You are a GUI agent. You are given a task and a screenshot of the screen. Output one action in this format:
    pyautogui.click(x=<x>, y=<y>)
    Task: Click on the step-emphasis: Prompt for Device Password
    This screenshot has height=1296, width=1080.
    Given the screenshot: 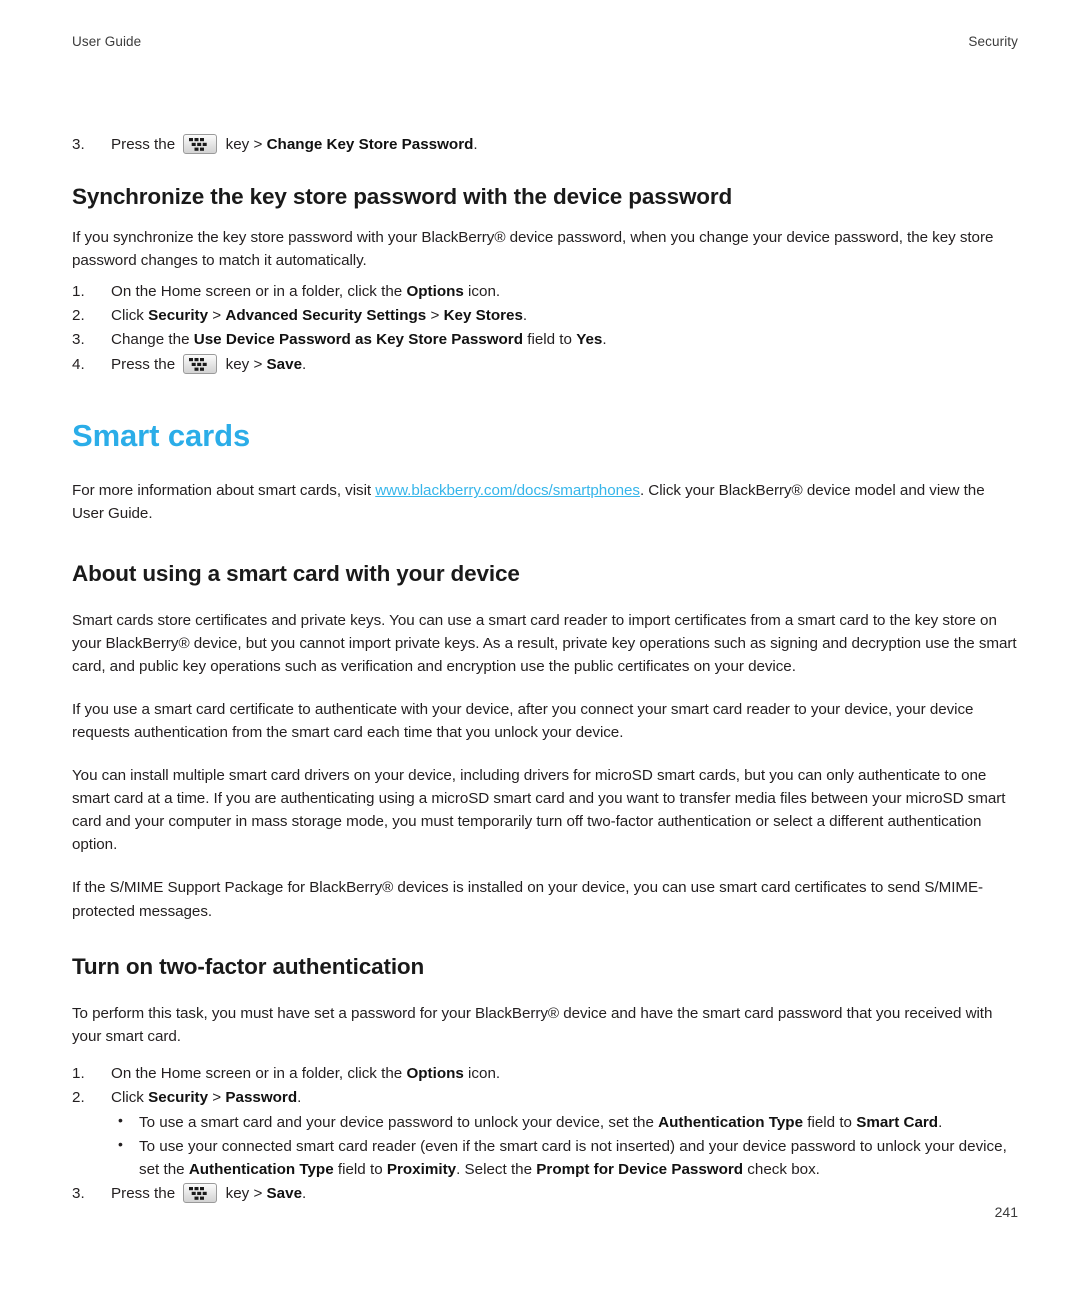 What is the action you would take?
    pyautogui.click(x=640, y=1170)
    